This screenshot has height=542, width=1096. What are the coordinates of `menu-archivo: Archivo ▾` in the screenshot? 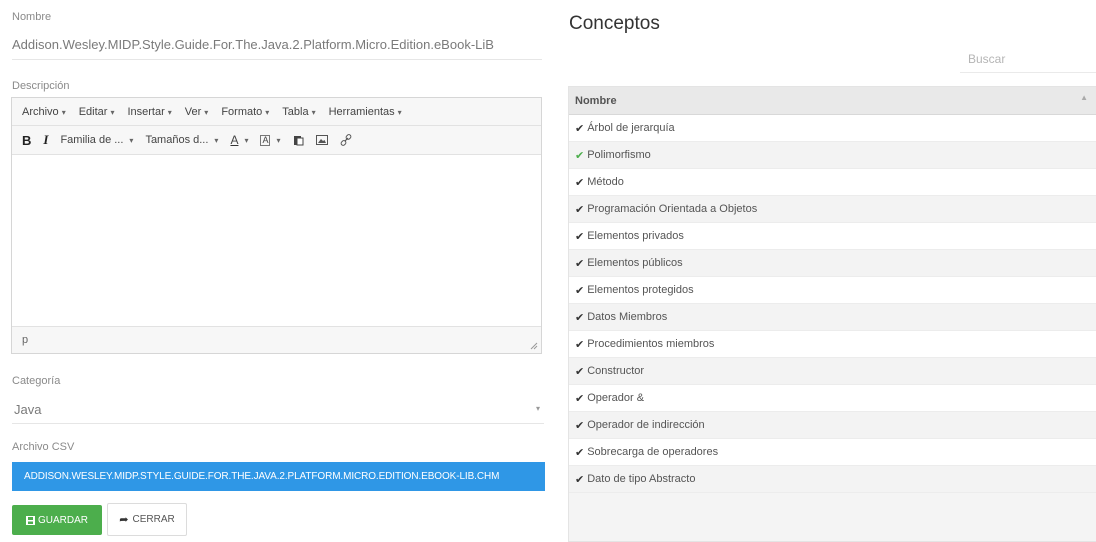 It's located at (44, 112).